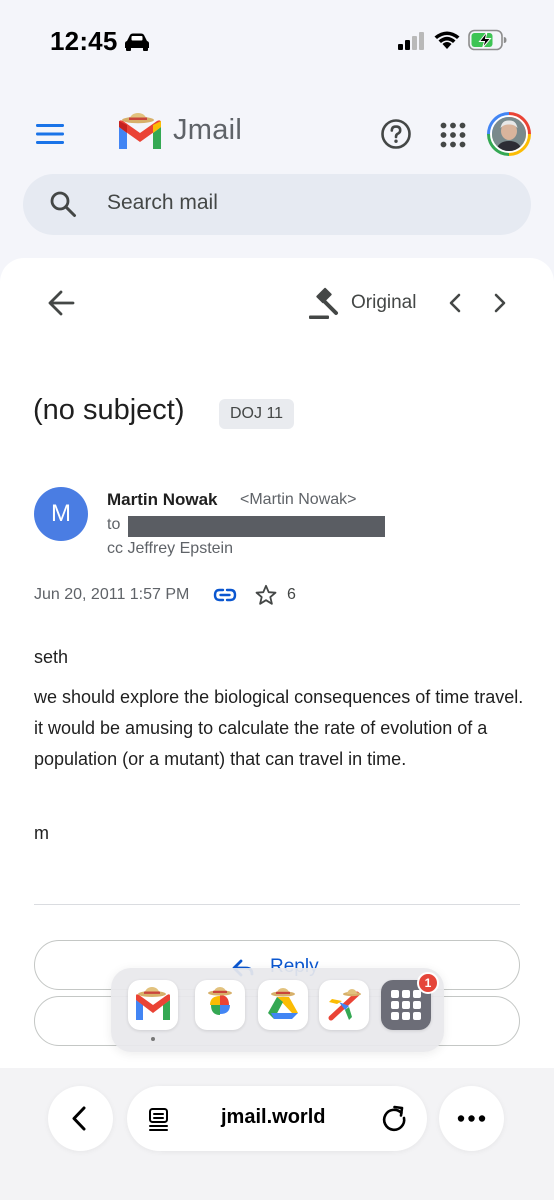 The image size is (554, 1200). I want to click on app-name: Jmail, so click(208, 130).